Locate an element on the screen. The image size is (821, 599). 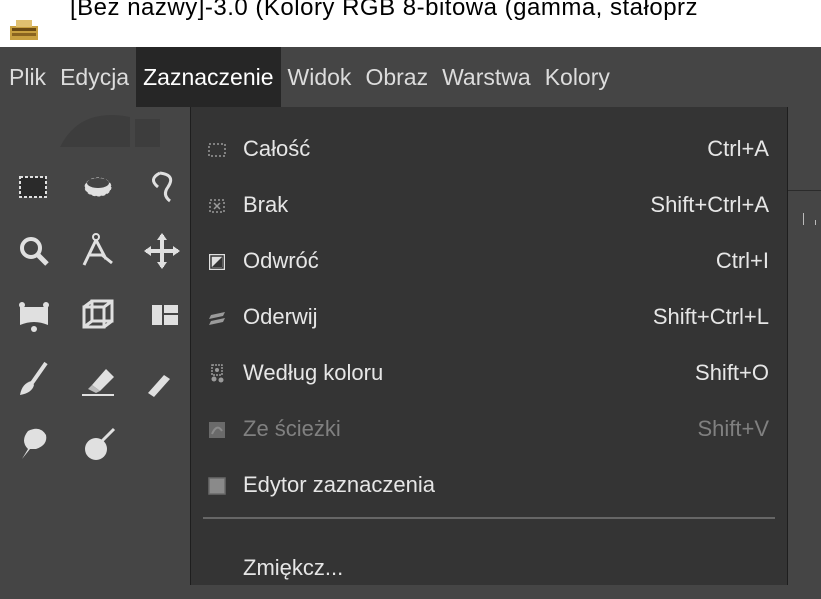
menu-separator is located at coordinates (489, 518).